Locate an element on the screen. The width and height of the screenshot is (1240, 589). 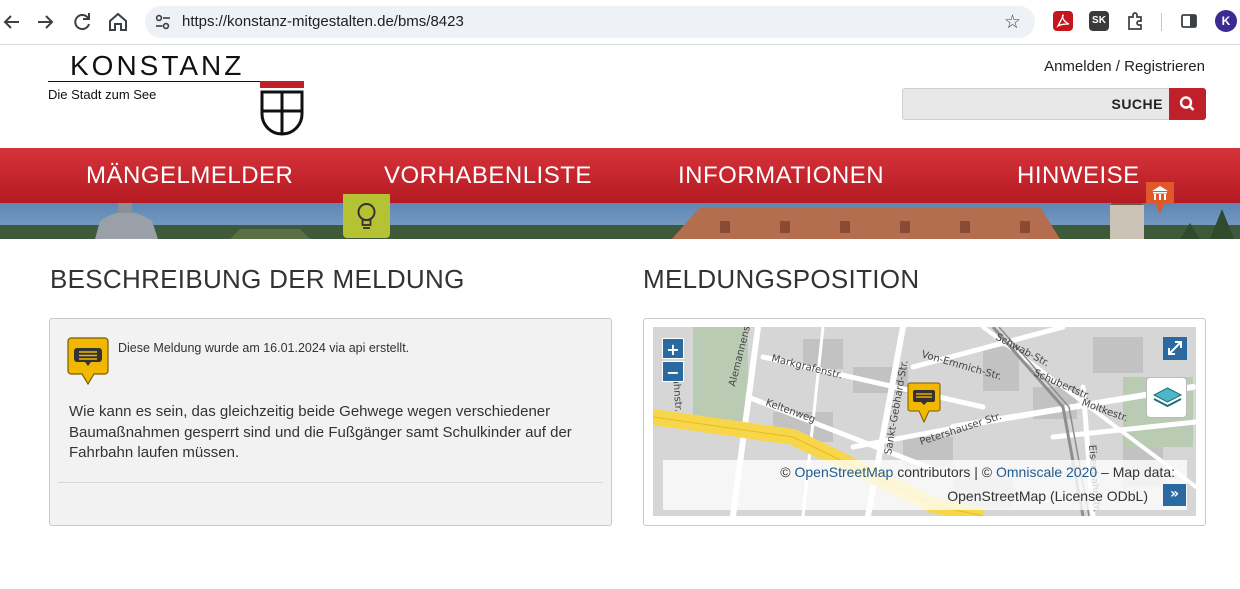
forward-icon is located at coordinates (45, 22).